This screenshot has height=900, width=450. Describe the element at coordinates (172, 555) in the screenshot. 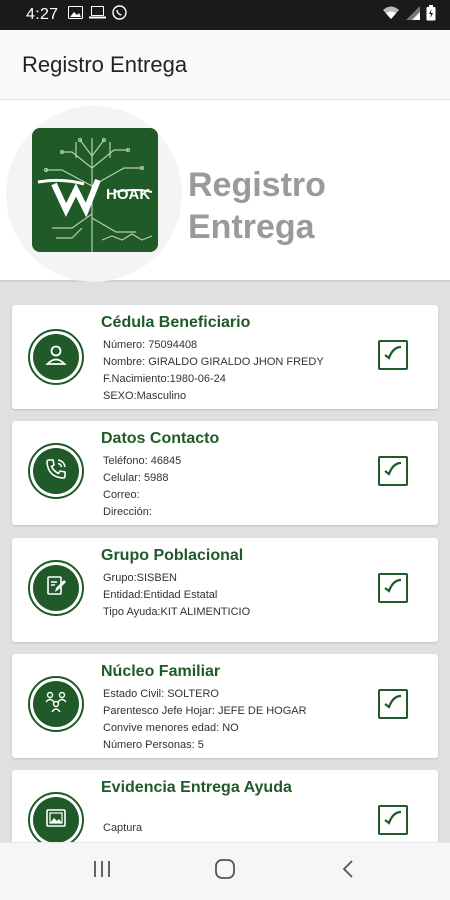

I see `card-title: Grupo Poblacional` at that location.